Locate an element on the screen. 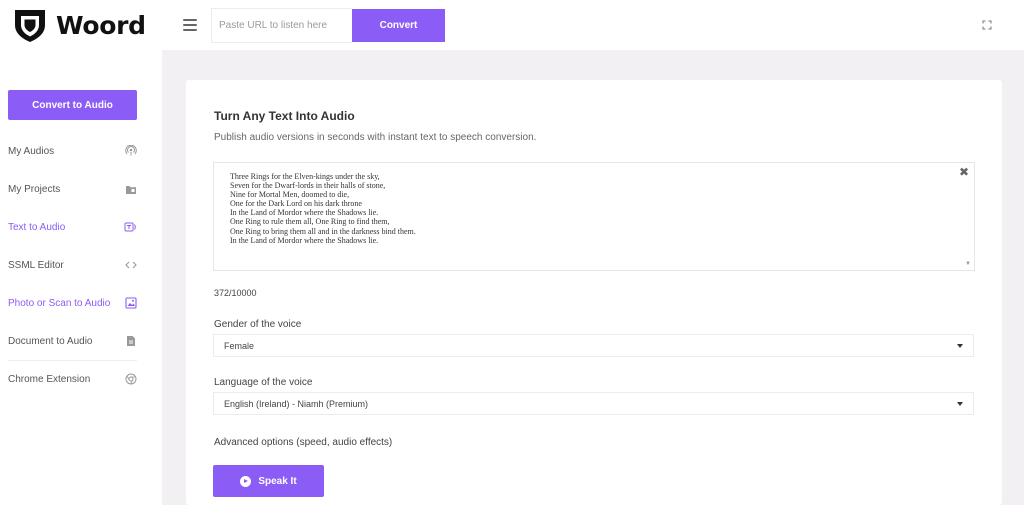  sidebar-item-my-audios: My Audios is located at coordinates (72, 151).